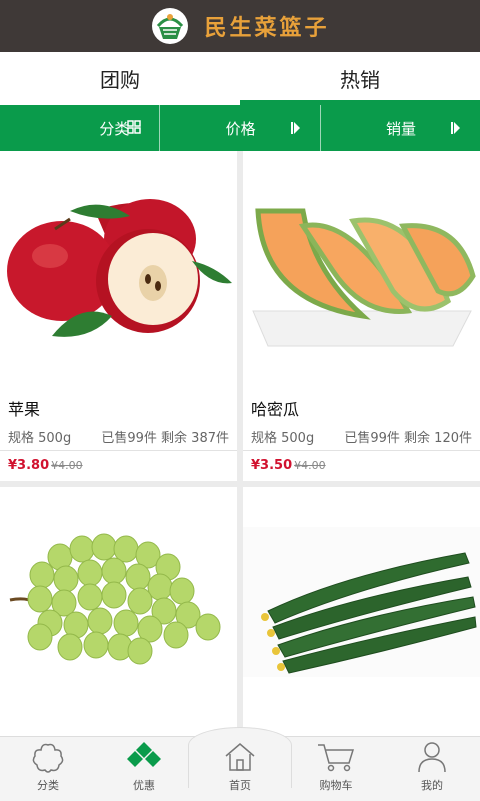  I want to click on tab-hot-sale: 热销, so click(360, 78).